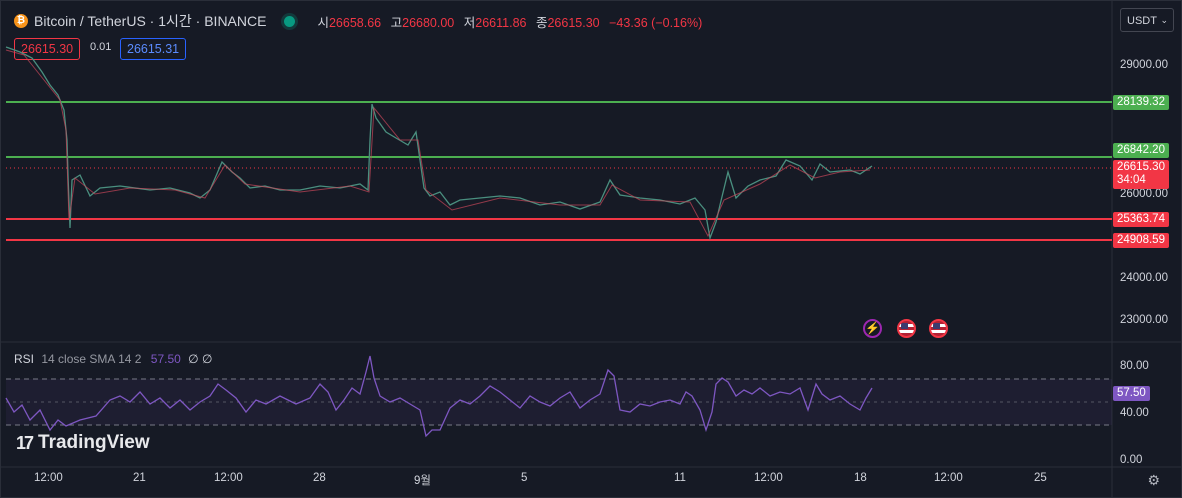  I want to click on rsi-value: 57.50, so click(165, 359).